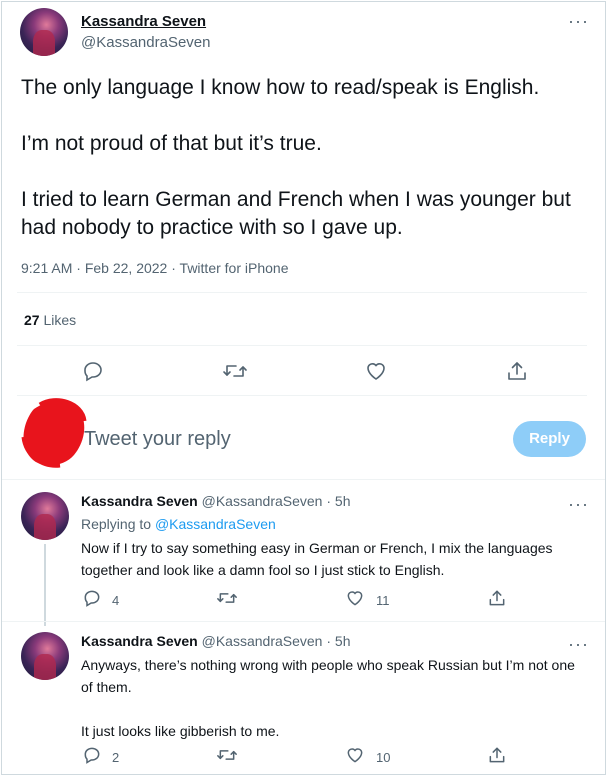 This screenshot has height=778, width=613. Describe the element at coordinates (45, 585) in the screenshot. I see `thread-line` at that location.